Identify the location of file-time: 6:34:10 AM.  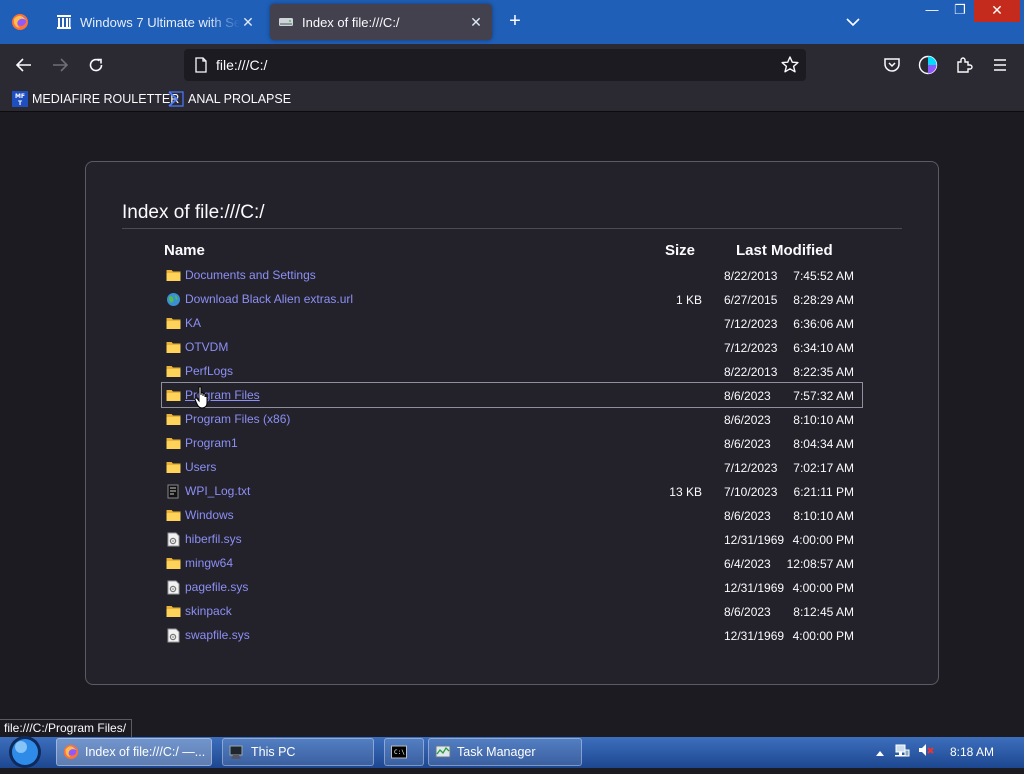
(823, 348).